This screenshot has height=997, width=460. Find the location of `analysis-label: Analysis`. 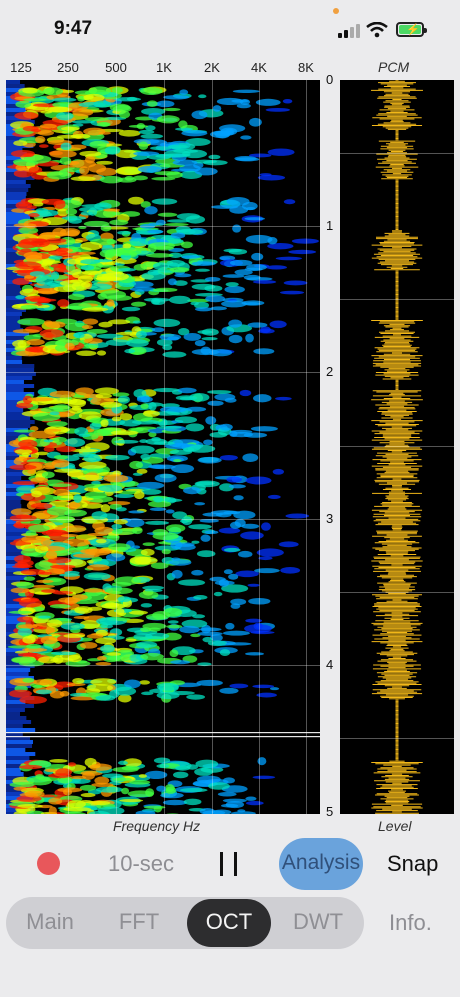

analysis-label: Analysis is located at coordinates (321, 862).